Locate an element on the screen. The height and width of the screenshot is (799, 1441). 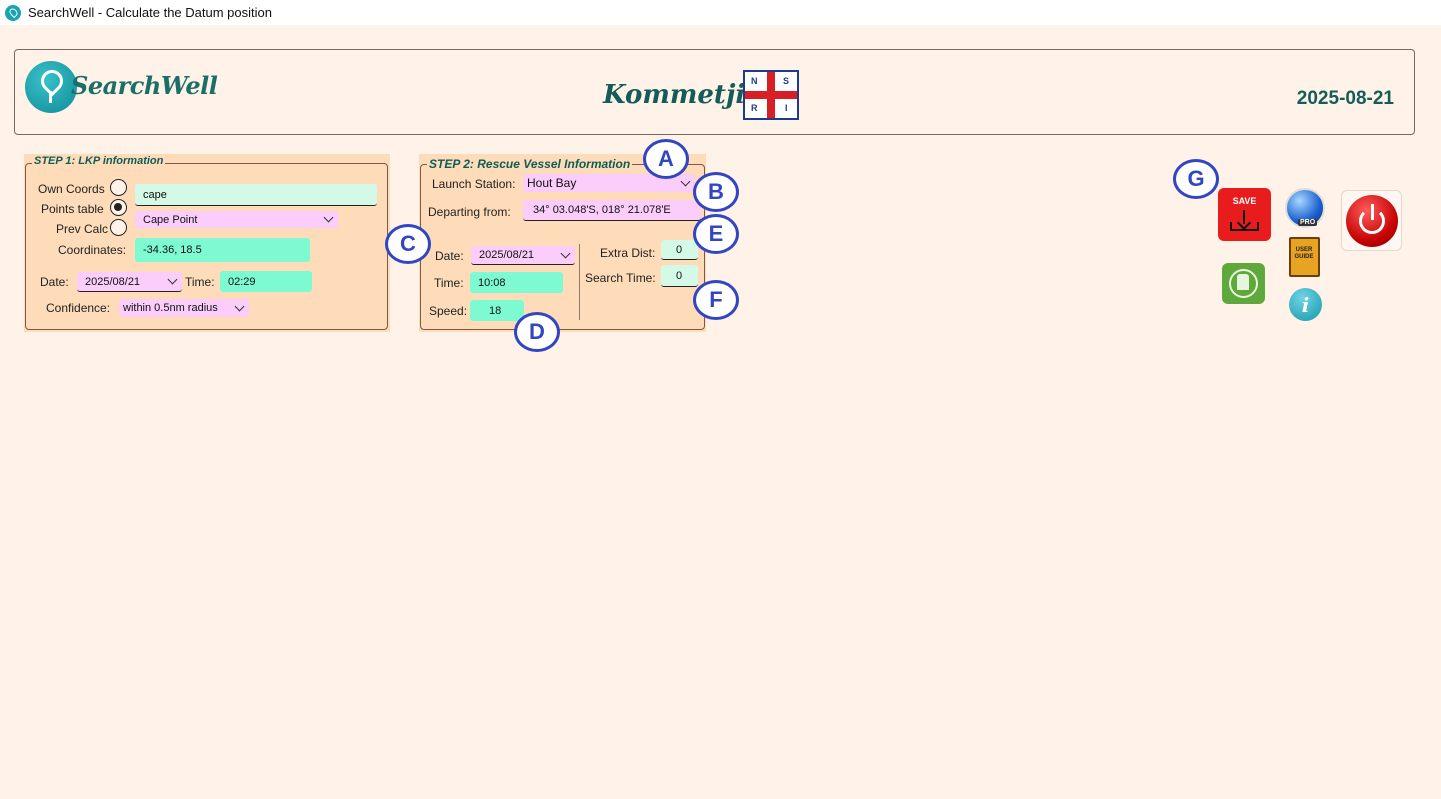
callout-d: D is located at coordinates (537, 332).